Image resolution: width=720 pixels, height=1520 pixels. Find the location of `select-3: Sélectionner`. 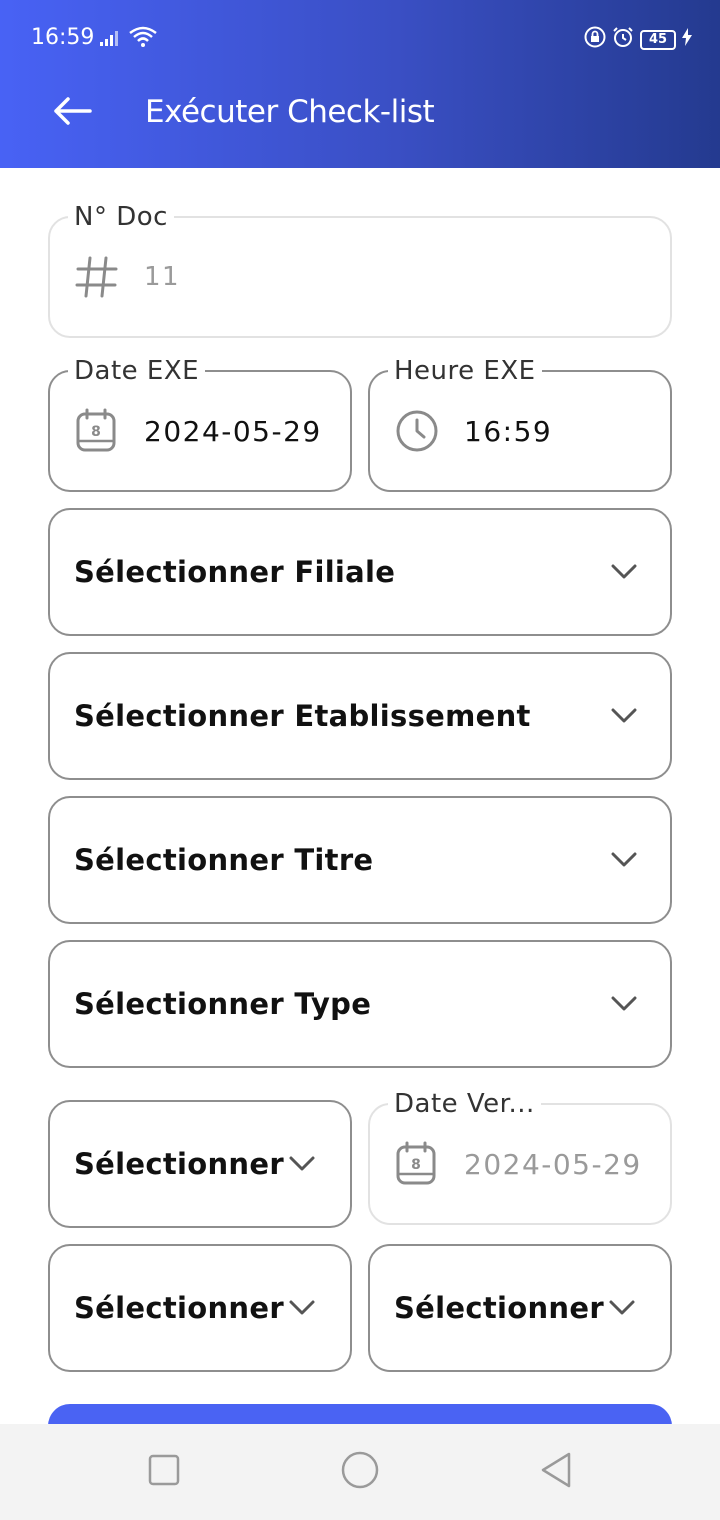

select-3: Sélectionner is located at coordinates (520, 1308).